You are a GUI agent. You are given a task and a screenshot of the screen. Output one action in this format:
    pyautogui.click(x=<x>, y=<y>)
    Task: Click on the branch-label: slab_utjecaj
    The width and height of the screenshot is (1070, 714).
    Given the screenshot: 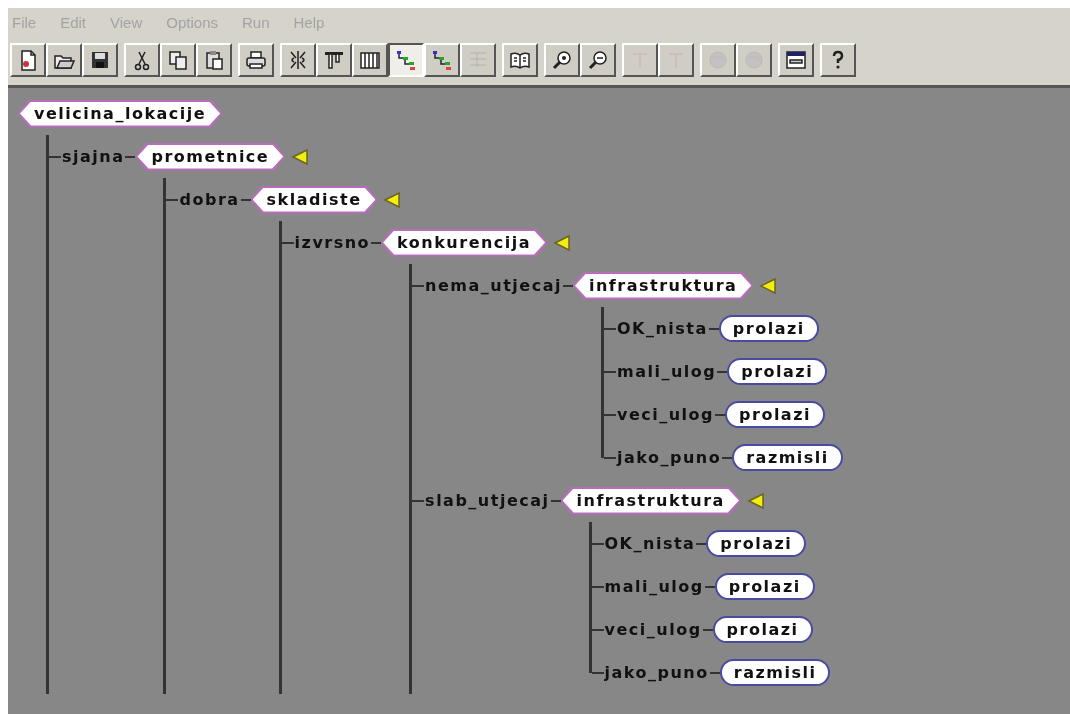 What is the action you would take?
    pyautogui.click(x=487, y=500)
    